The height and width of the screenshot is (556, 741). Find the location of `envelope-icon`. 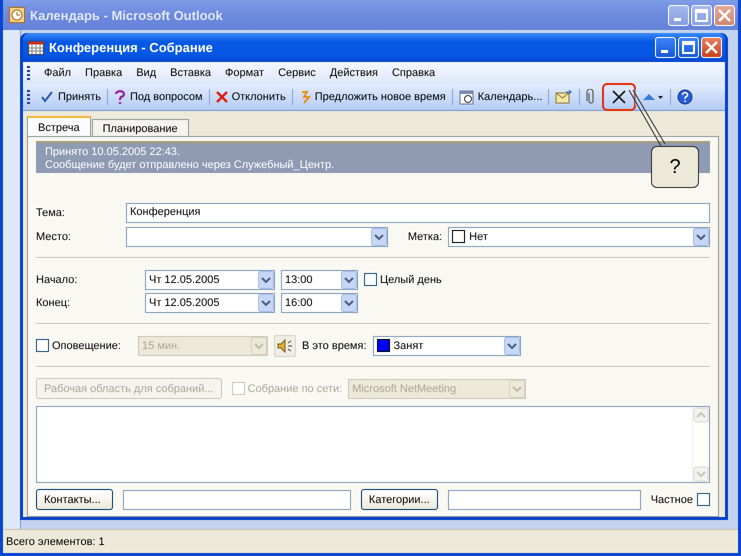

envelope-icon is located at coordinates (564, 97).